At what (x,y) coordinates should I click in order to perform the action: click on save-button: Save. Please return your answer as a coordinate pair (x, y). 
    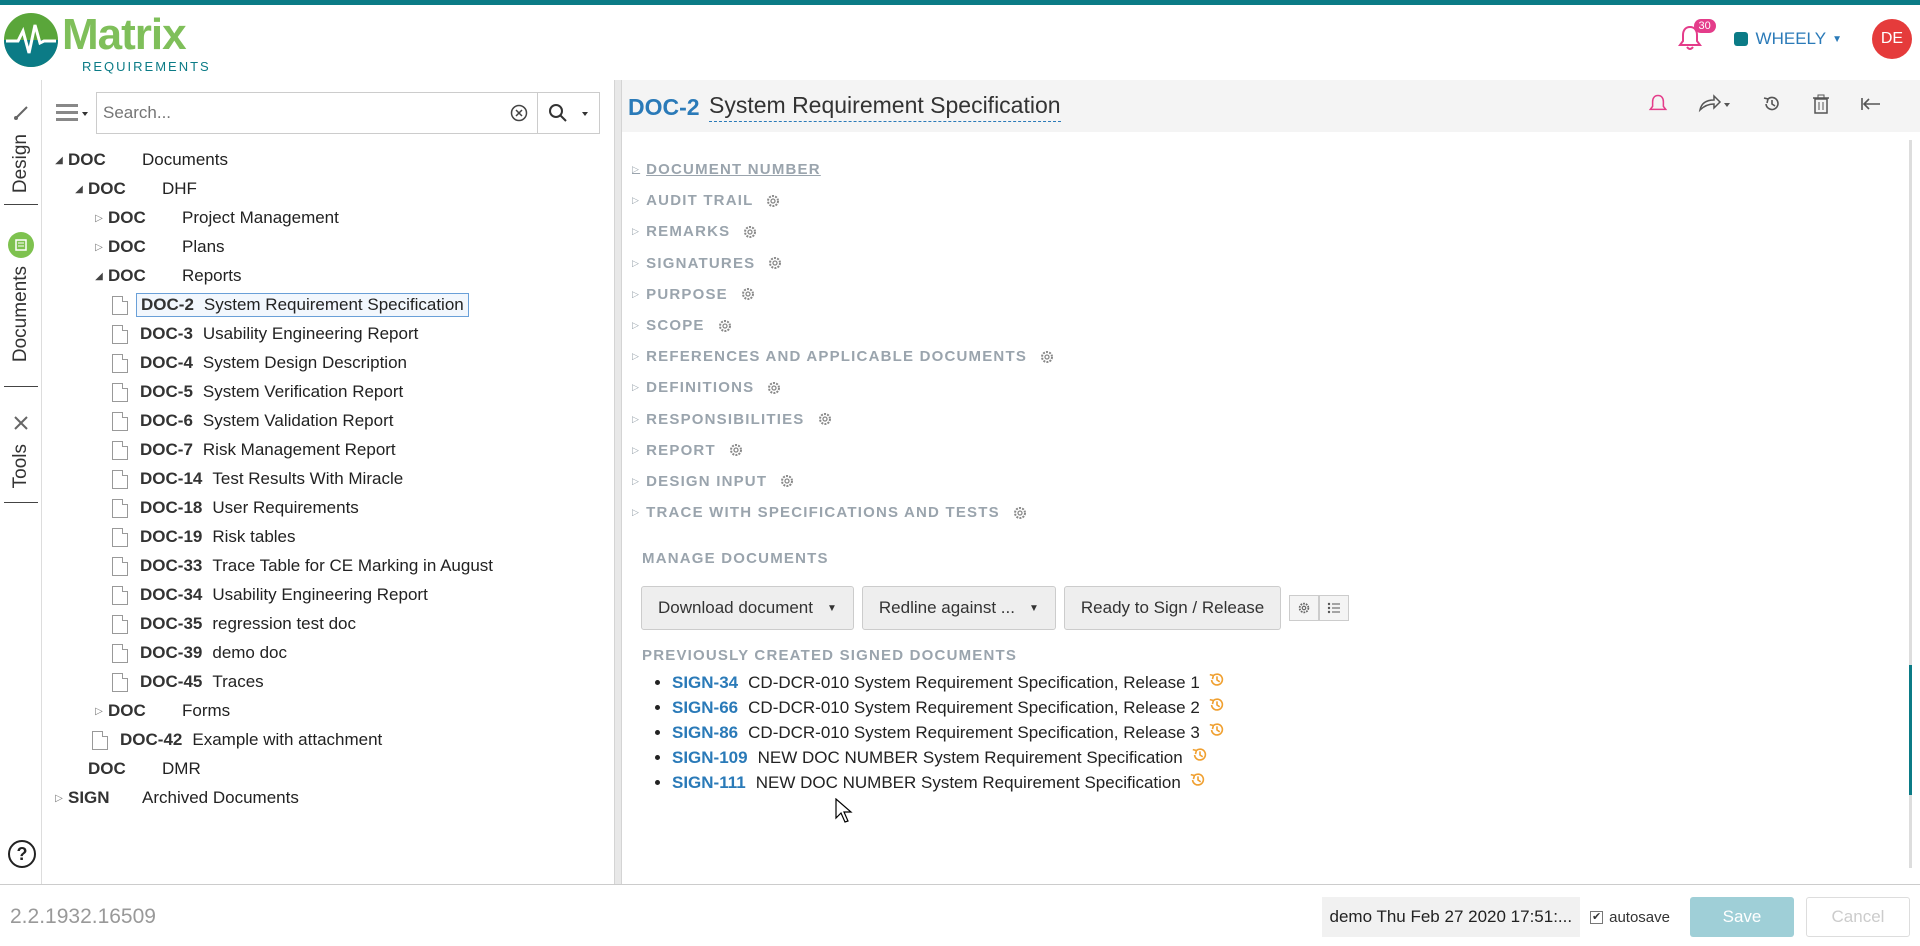
    Looking at the image, I should click on (1742, 917).